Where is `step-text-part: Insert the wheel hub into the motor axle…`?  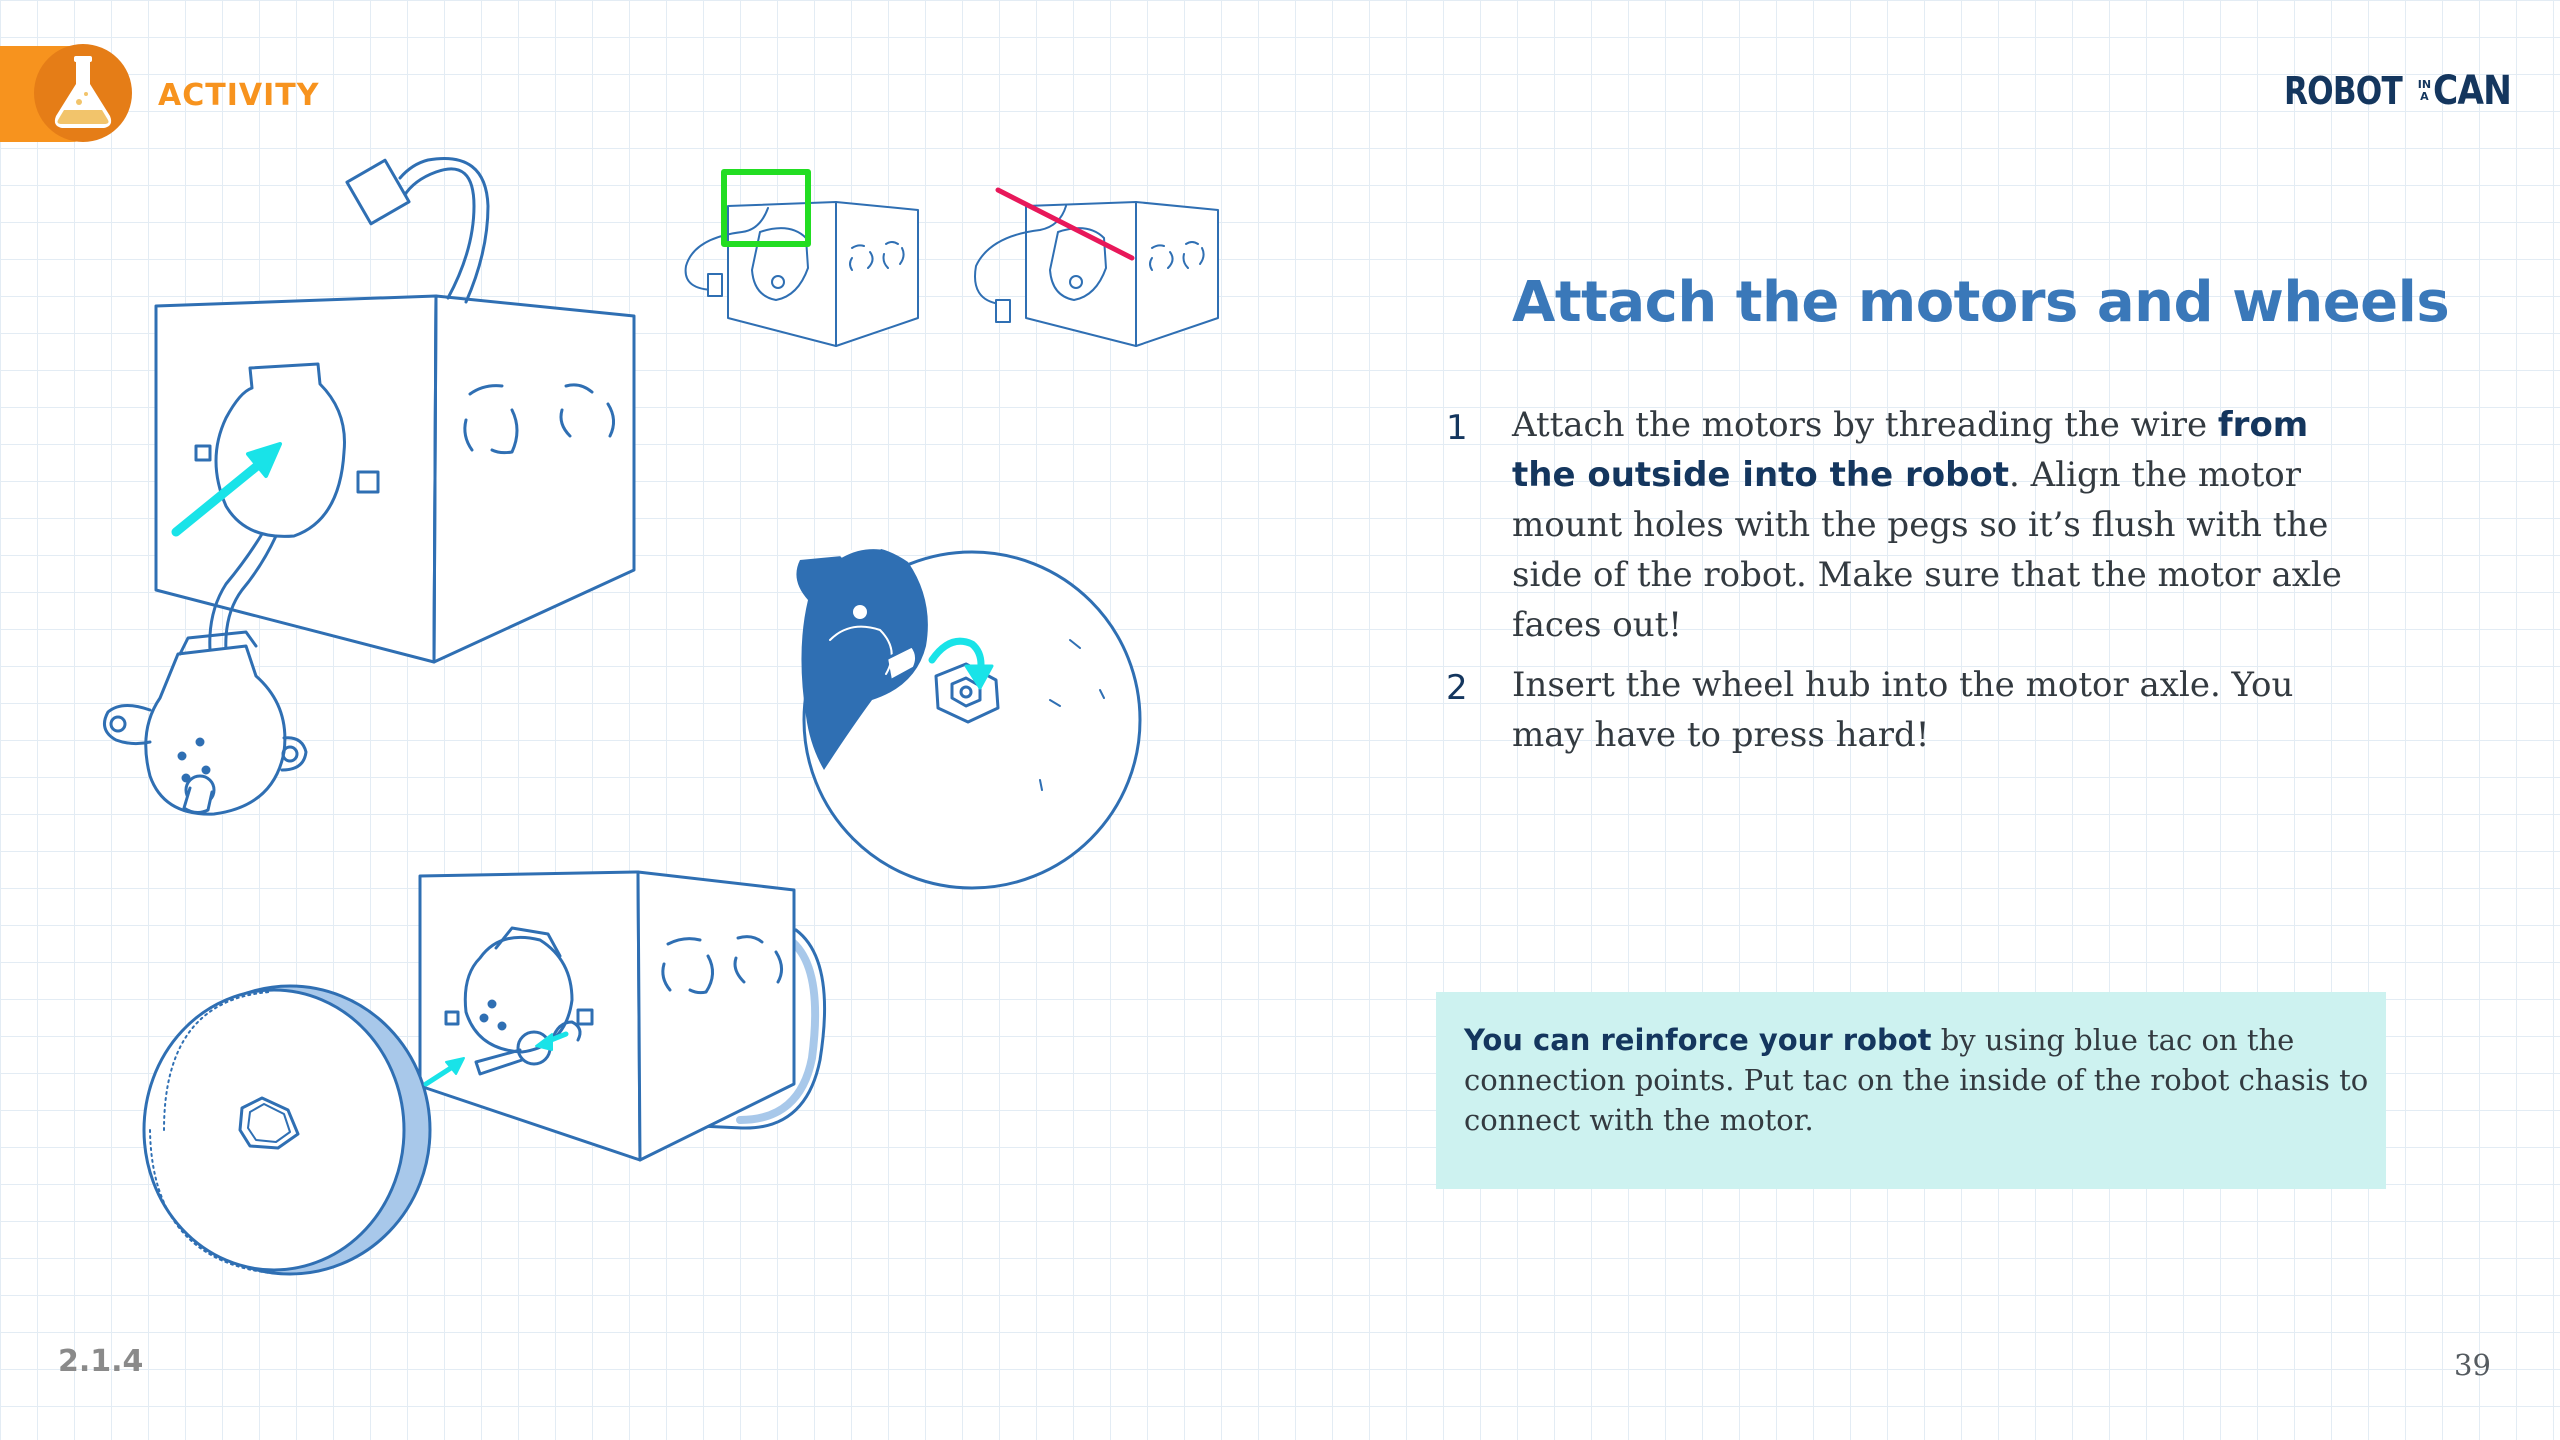 step-text-part: Insert the wheel hub into the motor axle… is located at coordinates (1903, 710).